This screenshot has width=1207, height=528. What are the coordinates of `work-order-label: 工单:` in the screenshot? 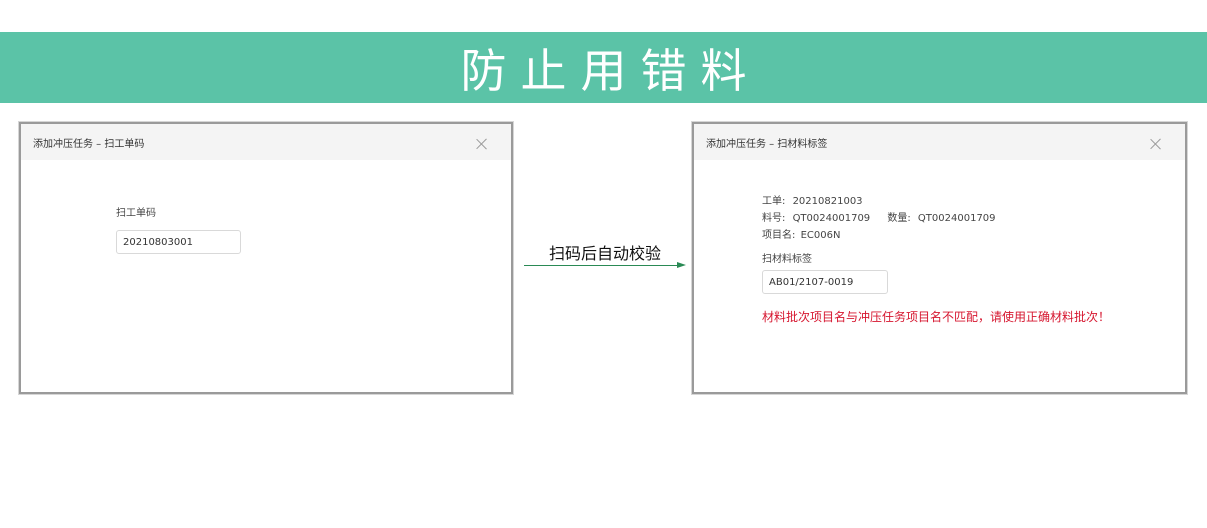 It's located at (774, 201).